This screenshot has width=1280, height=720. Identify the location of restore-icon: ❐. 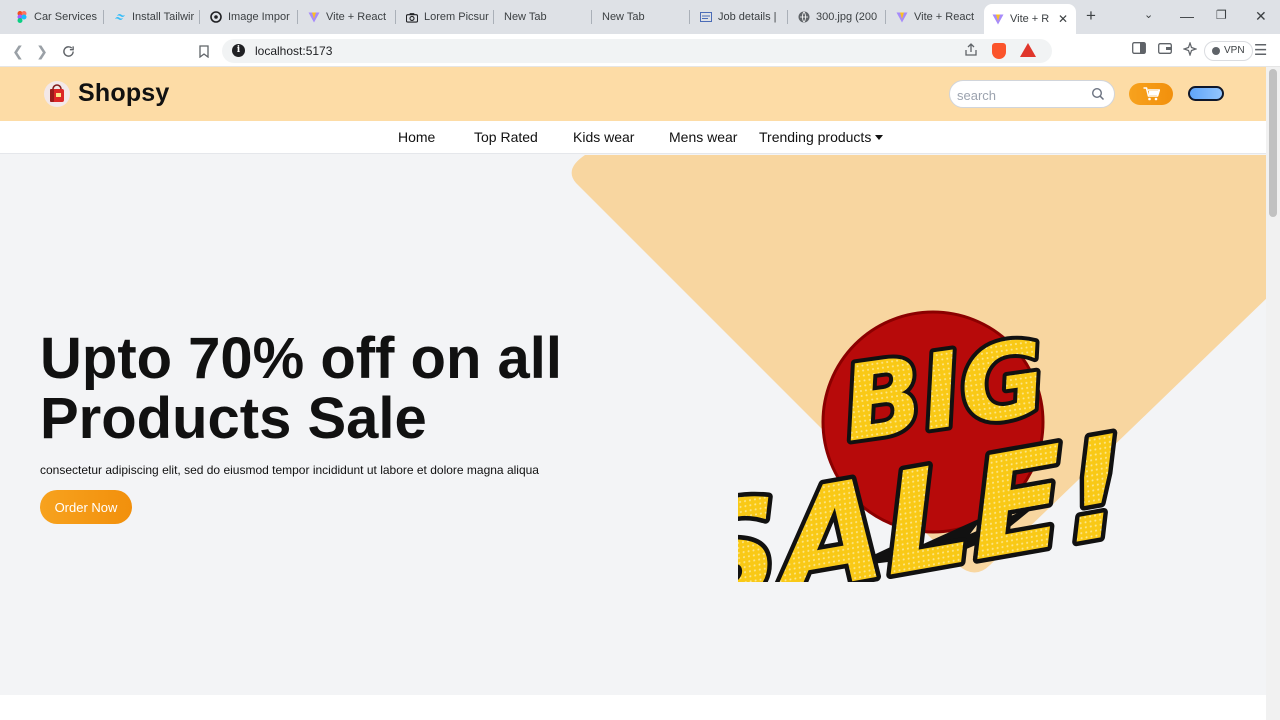
(1221, 15).